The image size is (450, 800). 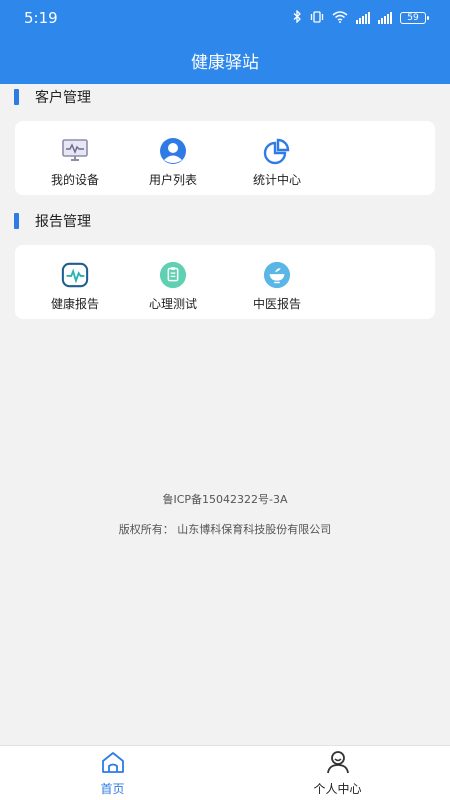 I want to click on bluetooth-icon, so click(x=297, y=17).